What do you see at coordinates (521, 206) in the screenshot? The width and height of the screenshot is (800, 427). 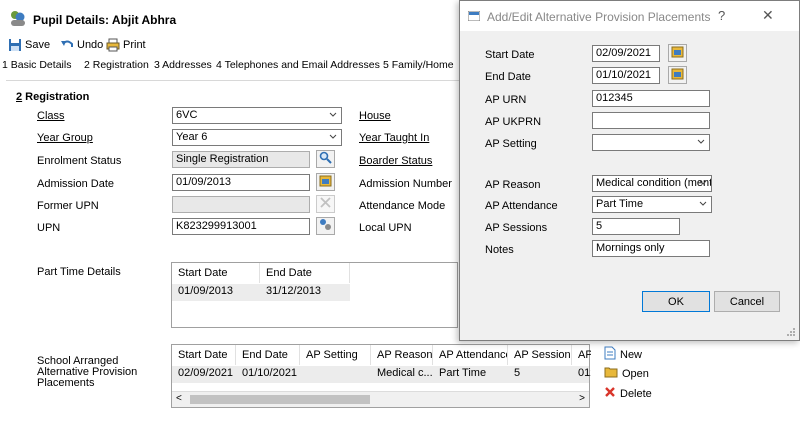 I see `ap-attendance-label: AP Attendance` at bounding box center [521, 206].